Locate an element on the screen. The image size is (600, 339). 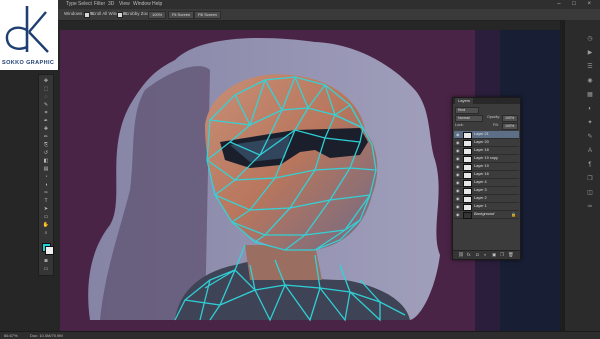
menu-view: View is located at coordinates (124, 4).